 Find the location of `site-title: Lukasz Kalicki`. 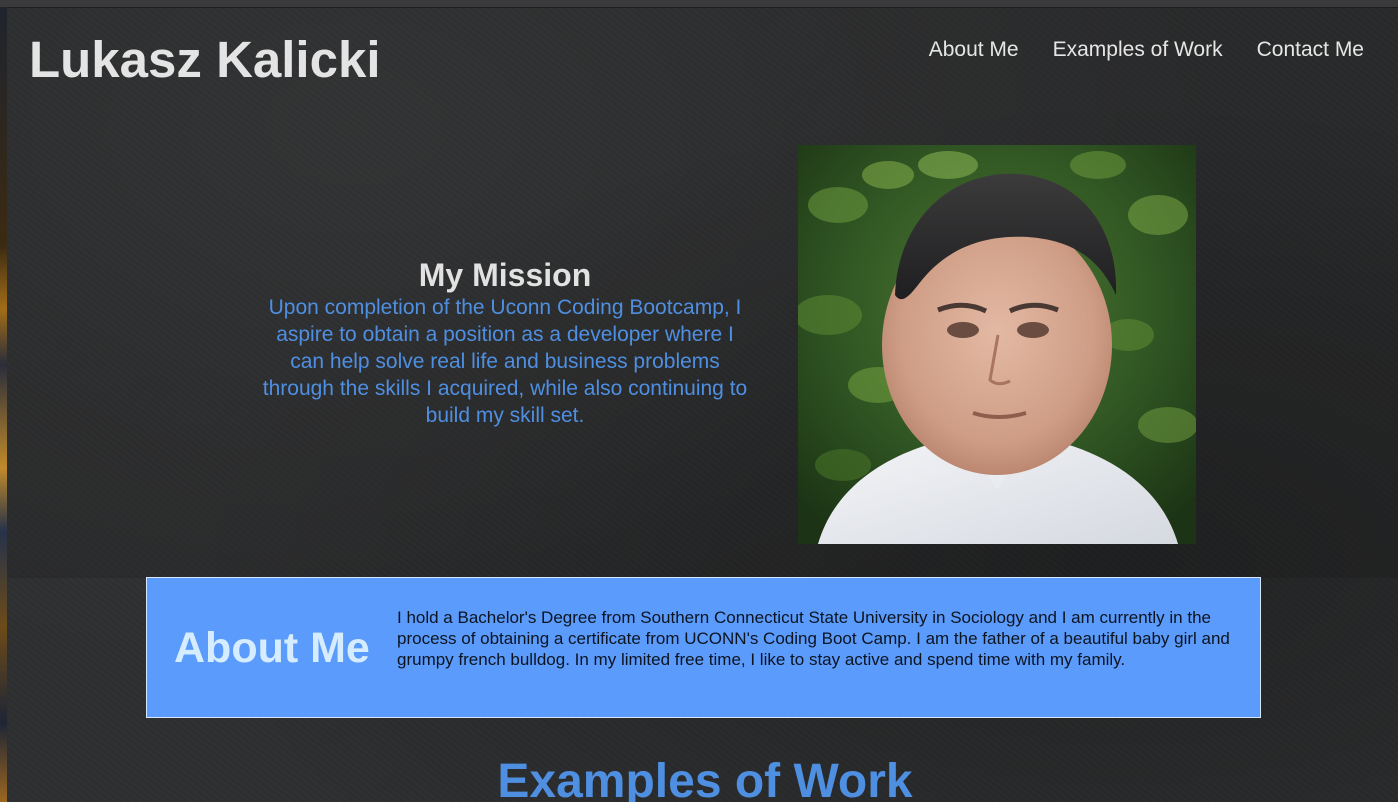

site-title: Lukasz Kalicki is located at coordinates (205, 59).